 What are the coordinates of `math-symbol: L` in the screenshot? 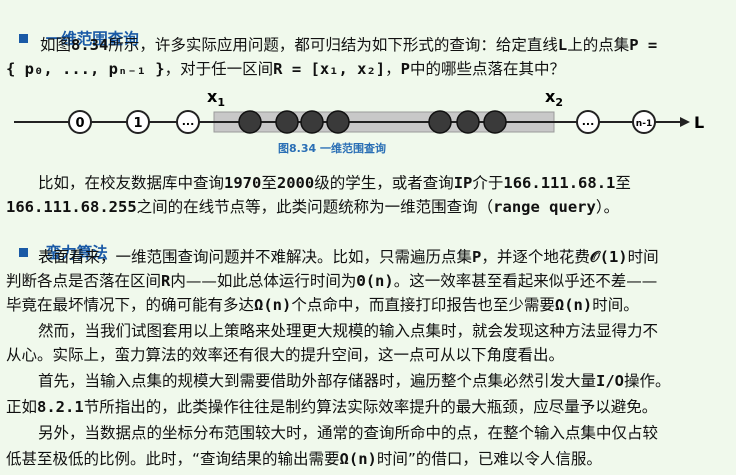 It's located at (562, 45).